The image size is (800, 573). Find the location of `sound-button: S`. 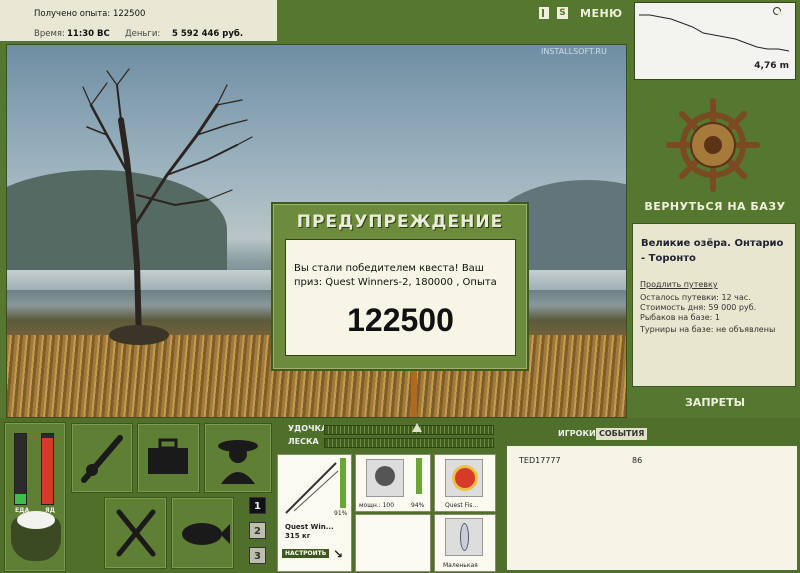

sound-button: S is located at coordinates (562, 13).